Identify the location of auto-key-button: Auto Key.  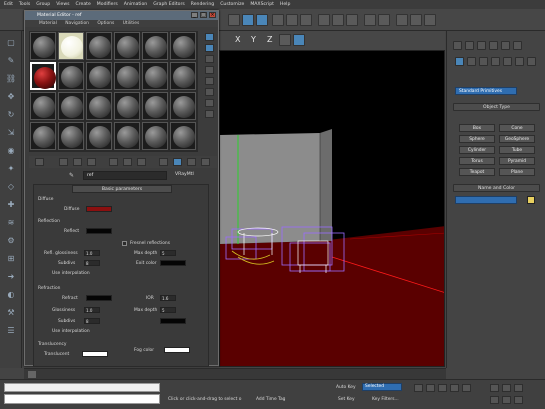
(346, 387).